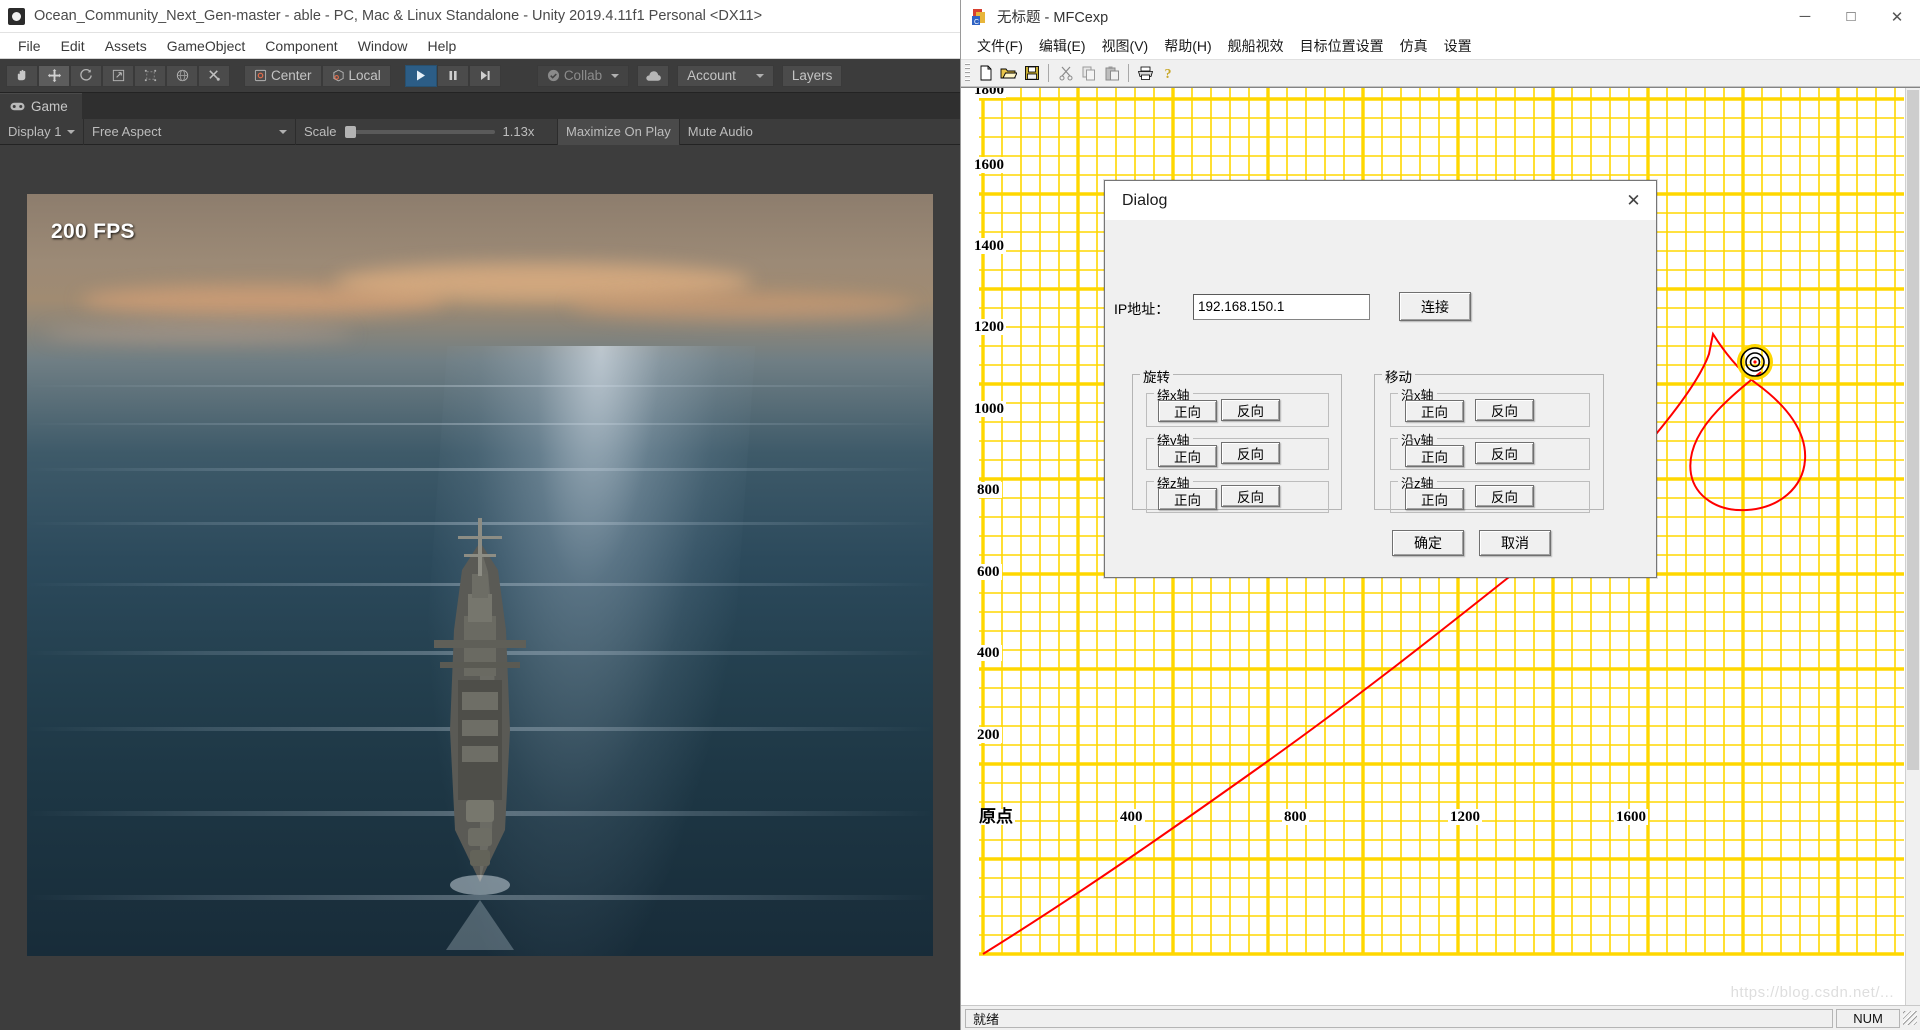 Image resolution: width=1920 pixels, height=1030 pixels. I want to click on copy-icon, so click(1088, 73).